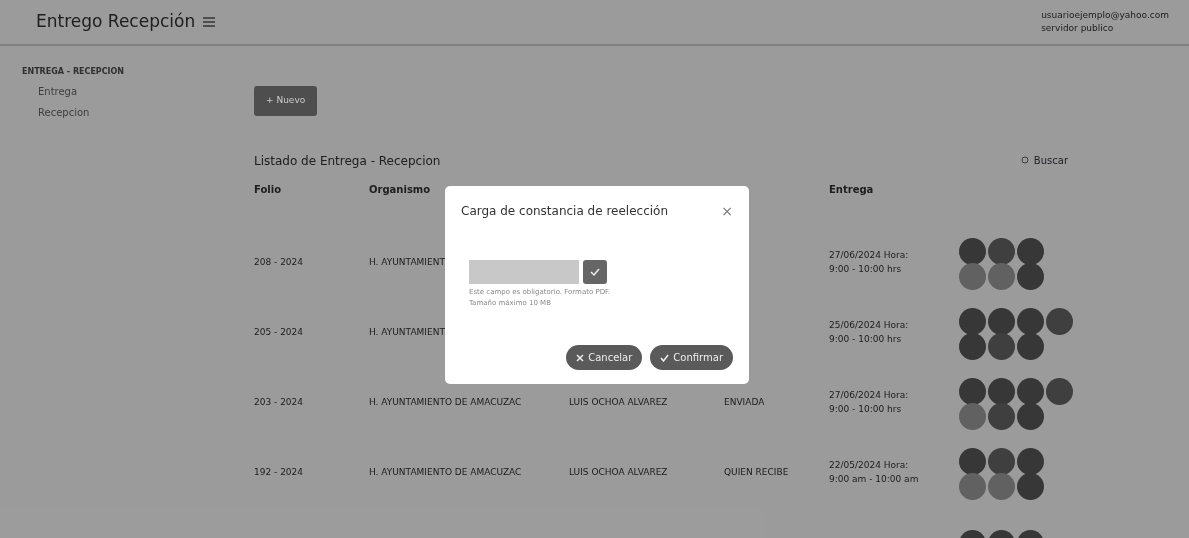 Image resolution: width=1189 pixels, height=538 pixels. Describe the element at coordinates (524, 272) in the screenshot. I see `file-field` at that location.